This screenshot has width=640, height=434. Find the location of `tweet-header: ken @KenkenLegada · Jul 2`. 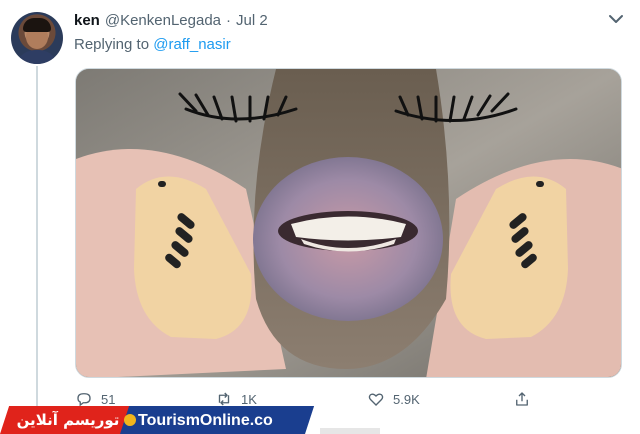

tweet-header: ken @KenkenLegada · Jul 2 is located at coordinates (171, 20).